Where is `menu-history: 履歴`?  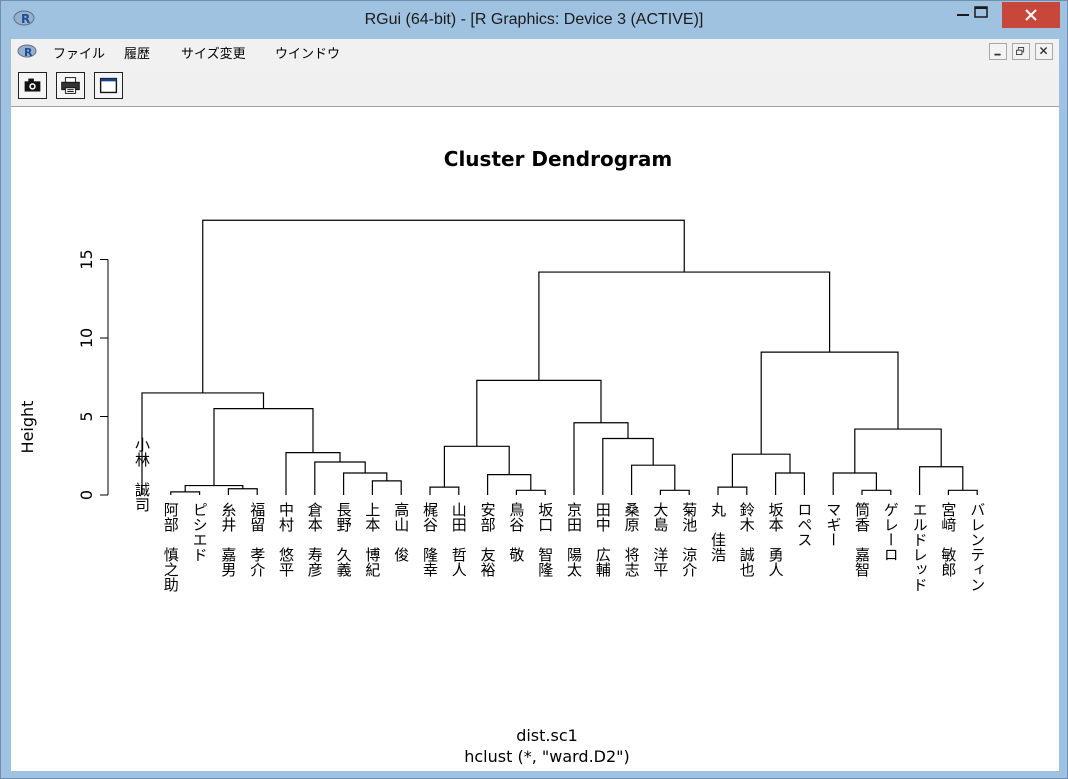
menu-history: 履歴 is located at coordinates (137, 52).